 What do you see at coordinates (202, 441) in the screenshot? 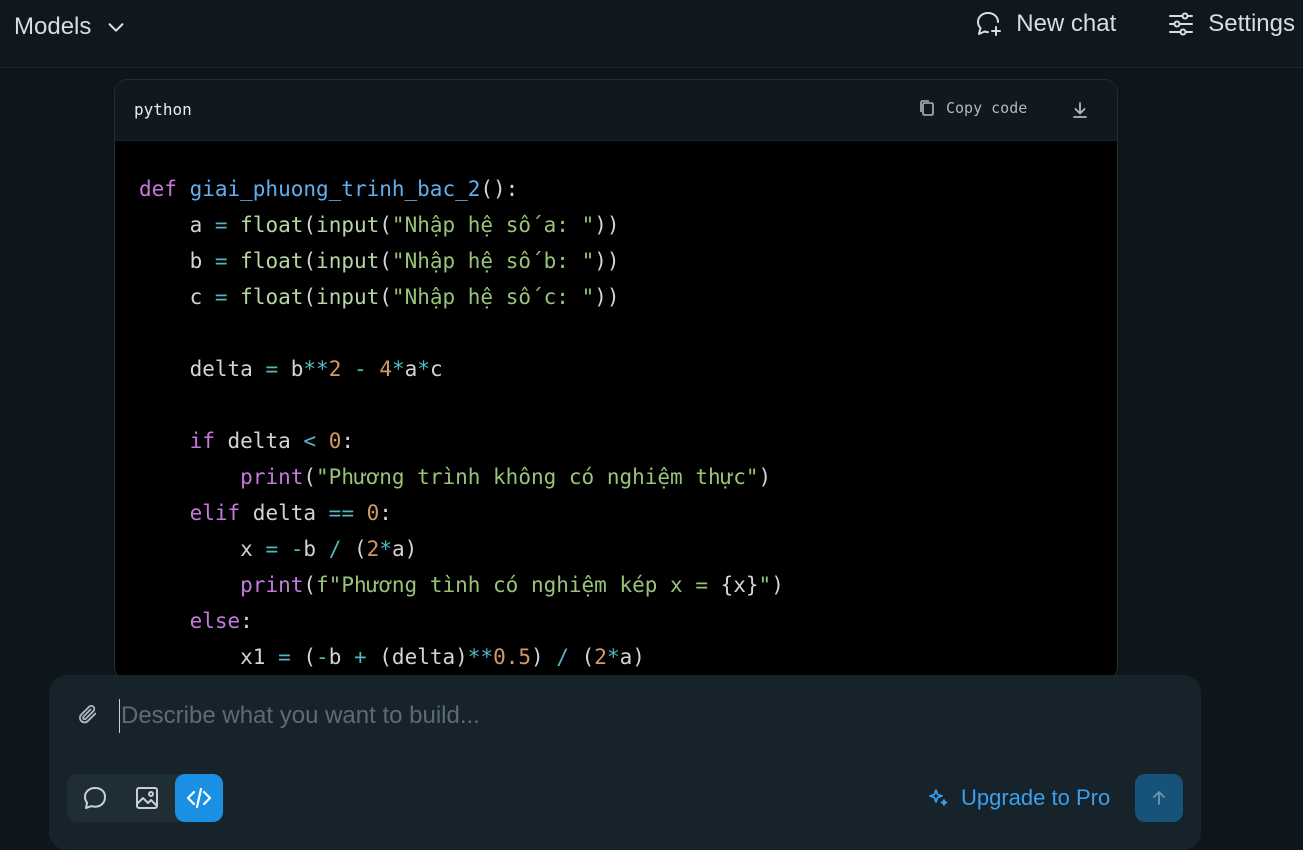
I see `code-token: if` at bounding box center [202, 441].